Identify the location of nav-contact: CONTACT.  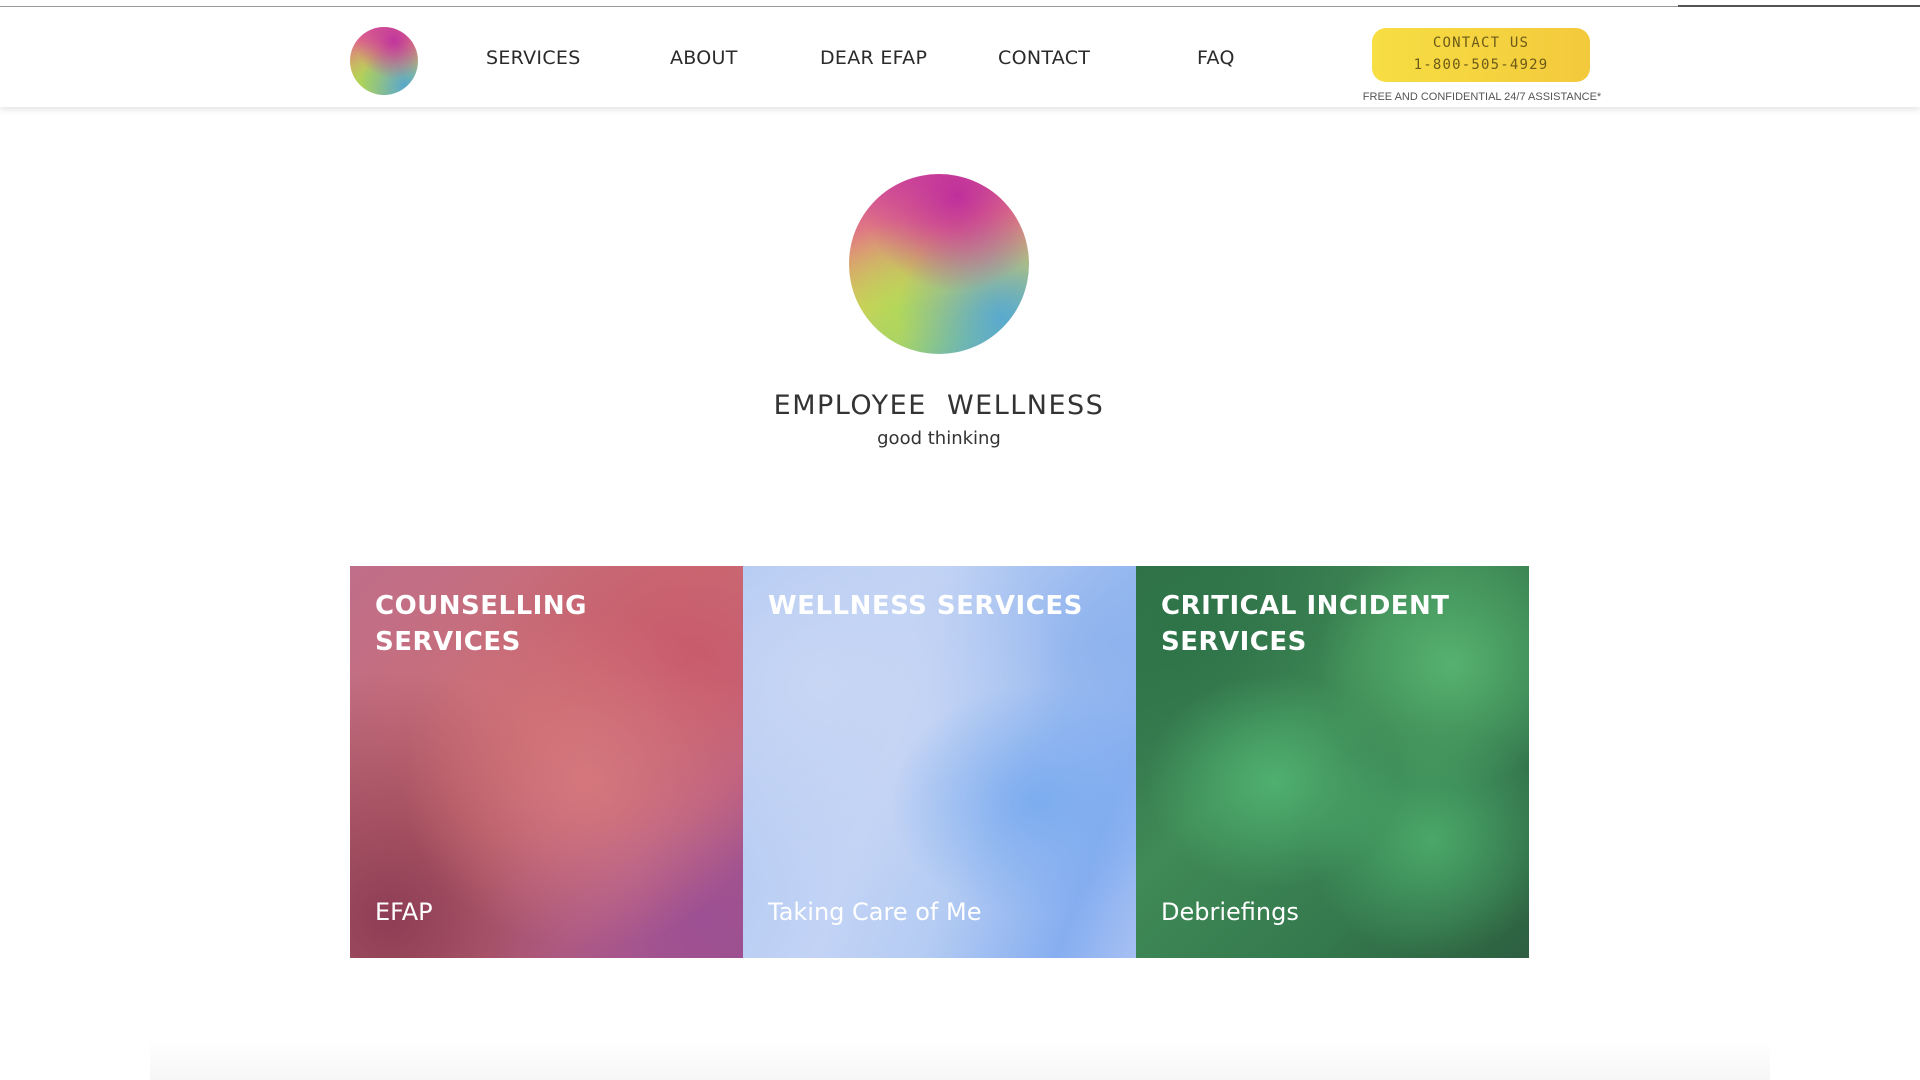
(1044, 58).